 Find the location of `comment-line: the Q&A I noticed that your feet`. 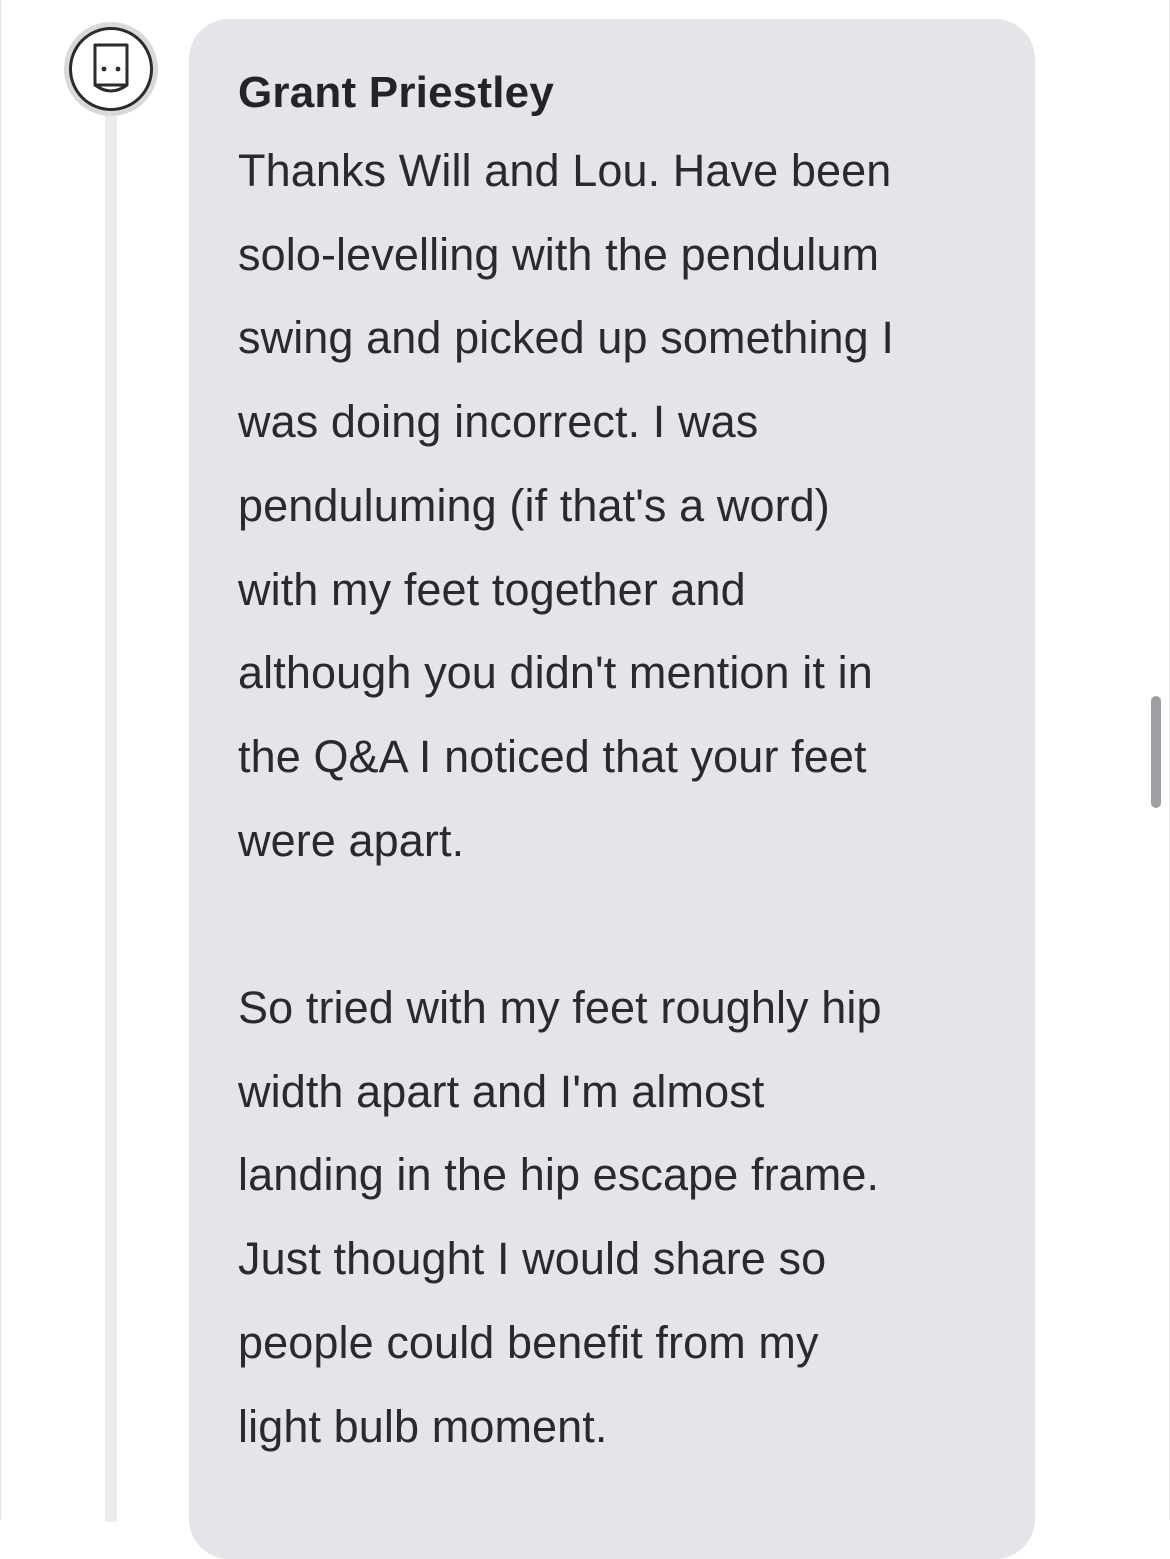

comment-line: the Q&A I noticed that your feet is located at coordinates (552, 756).